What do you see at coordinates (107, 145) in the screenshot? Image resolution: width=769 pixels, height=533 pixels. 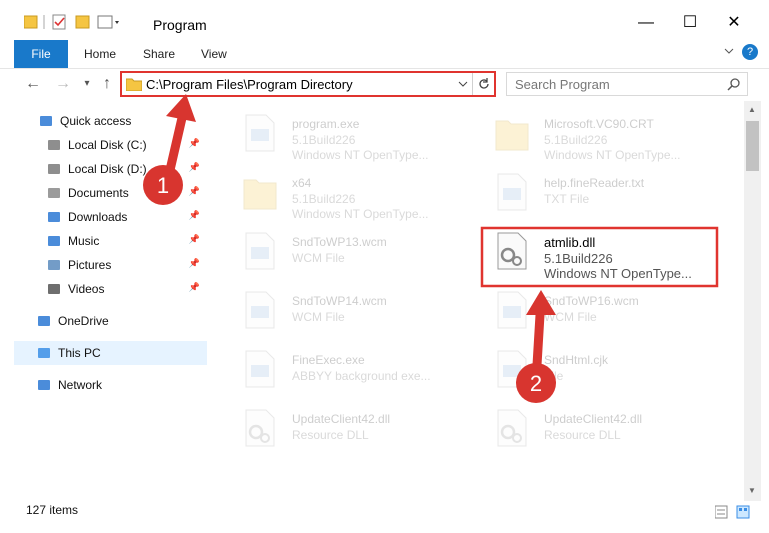 I see `sidebar-item-label: Local Disk (C:)` at bounding box center [107, 145].